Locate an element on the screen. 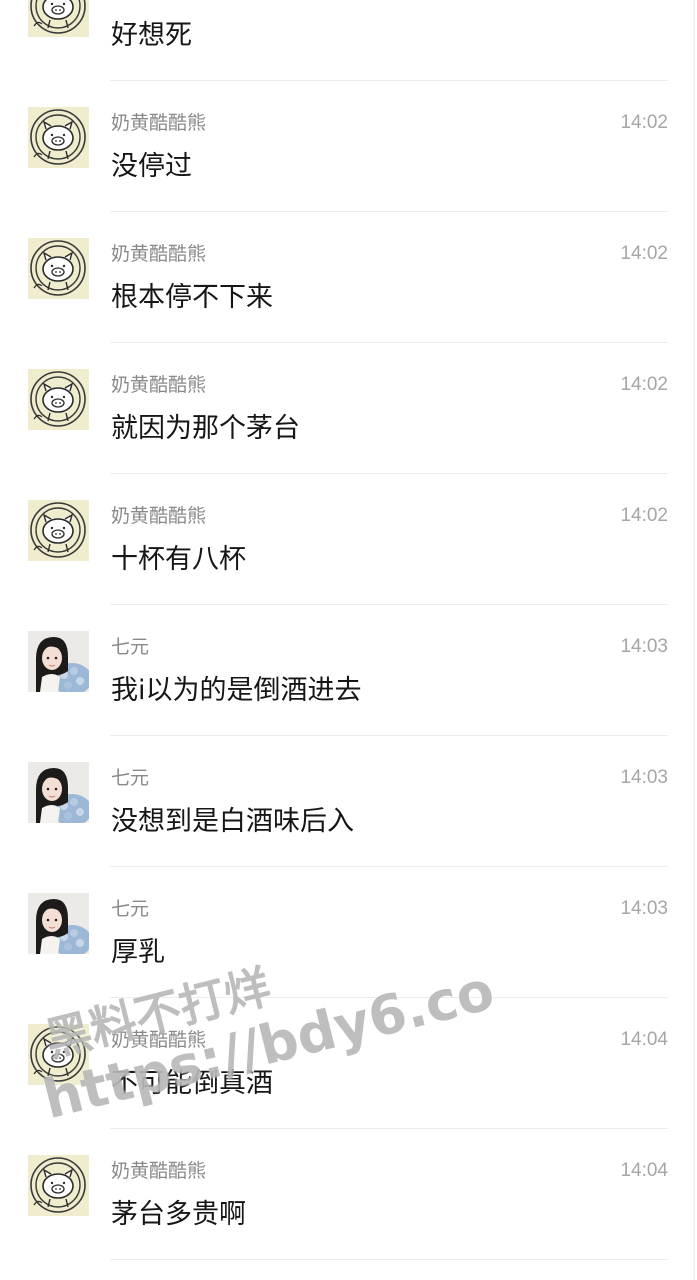 This screenshot has height=1280, width=697. message-text: 茅台多贵啊 is located at coordinates (178, 1214).